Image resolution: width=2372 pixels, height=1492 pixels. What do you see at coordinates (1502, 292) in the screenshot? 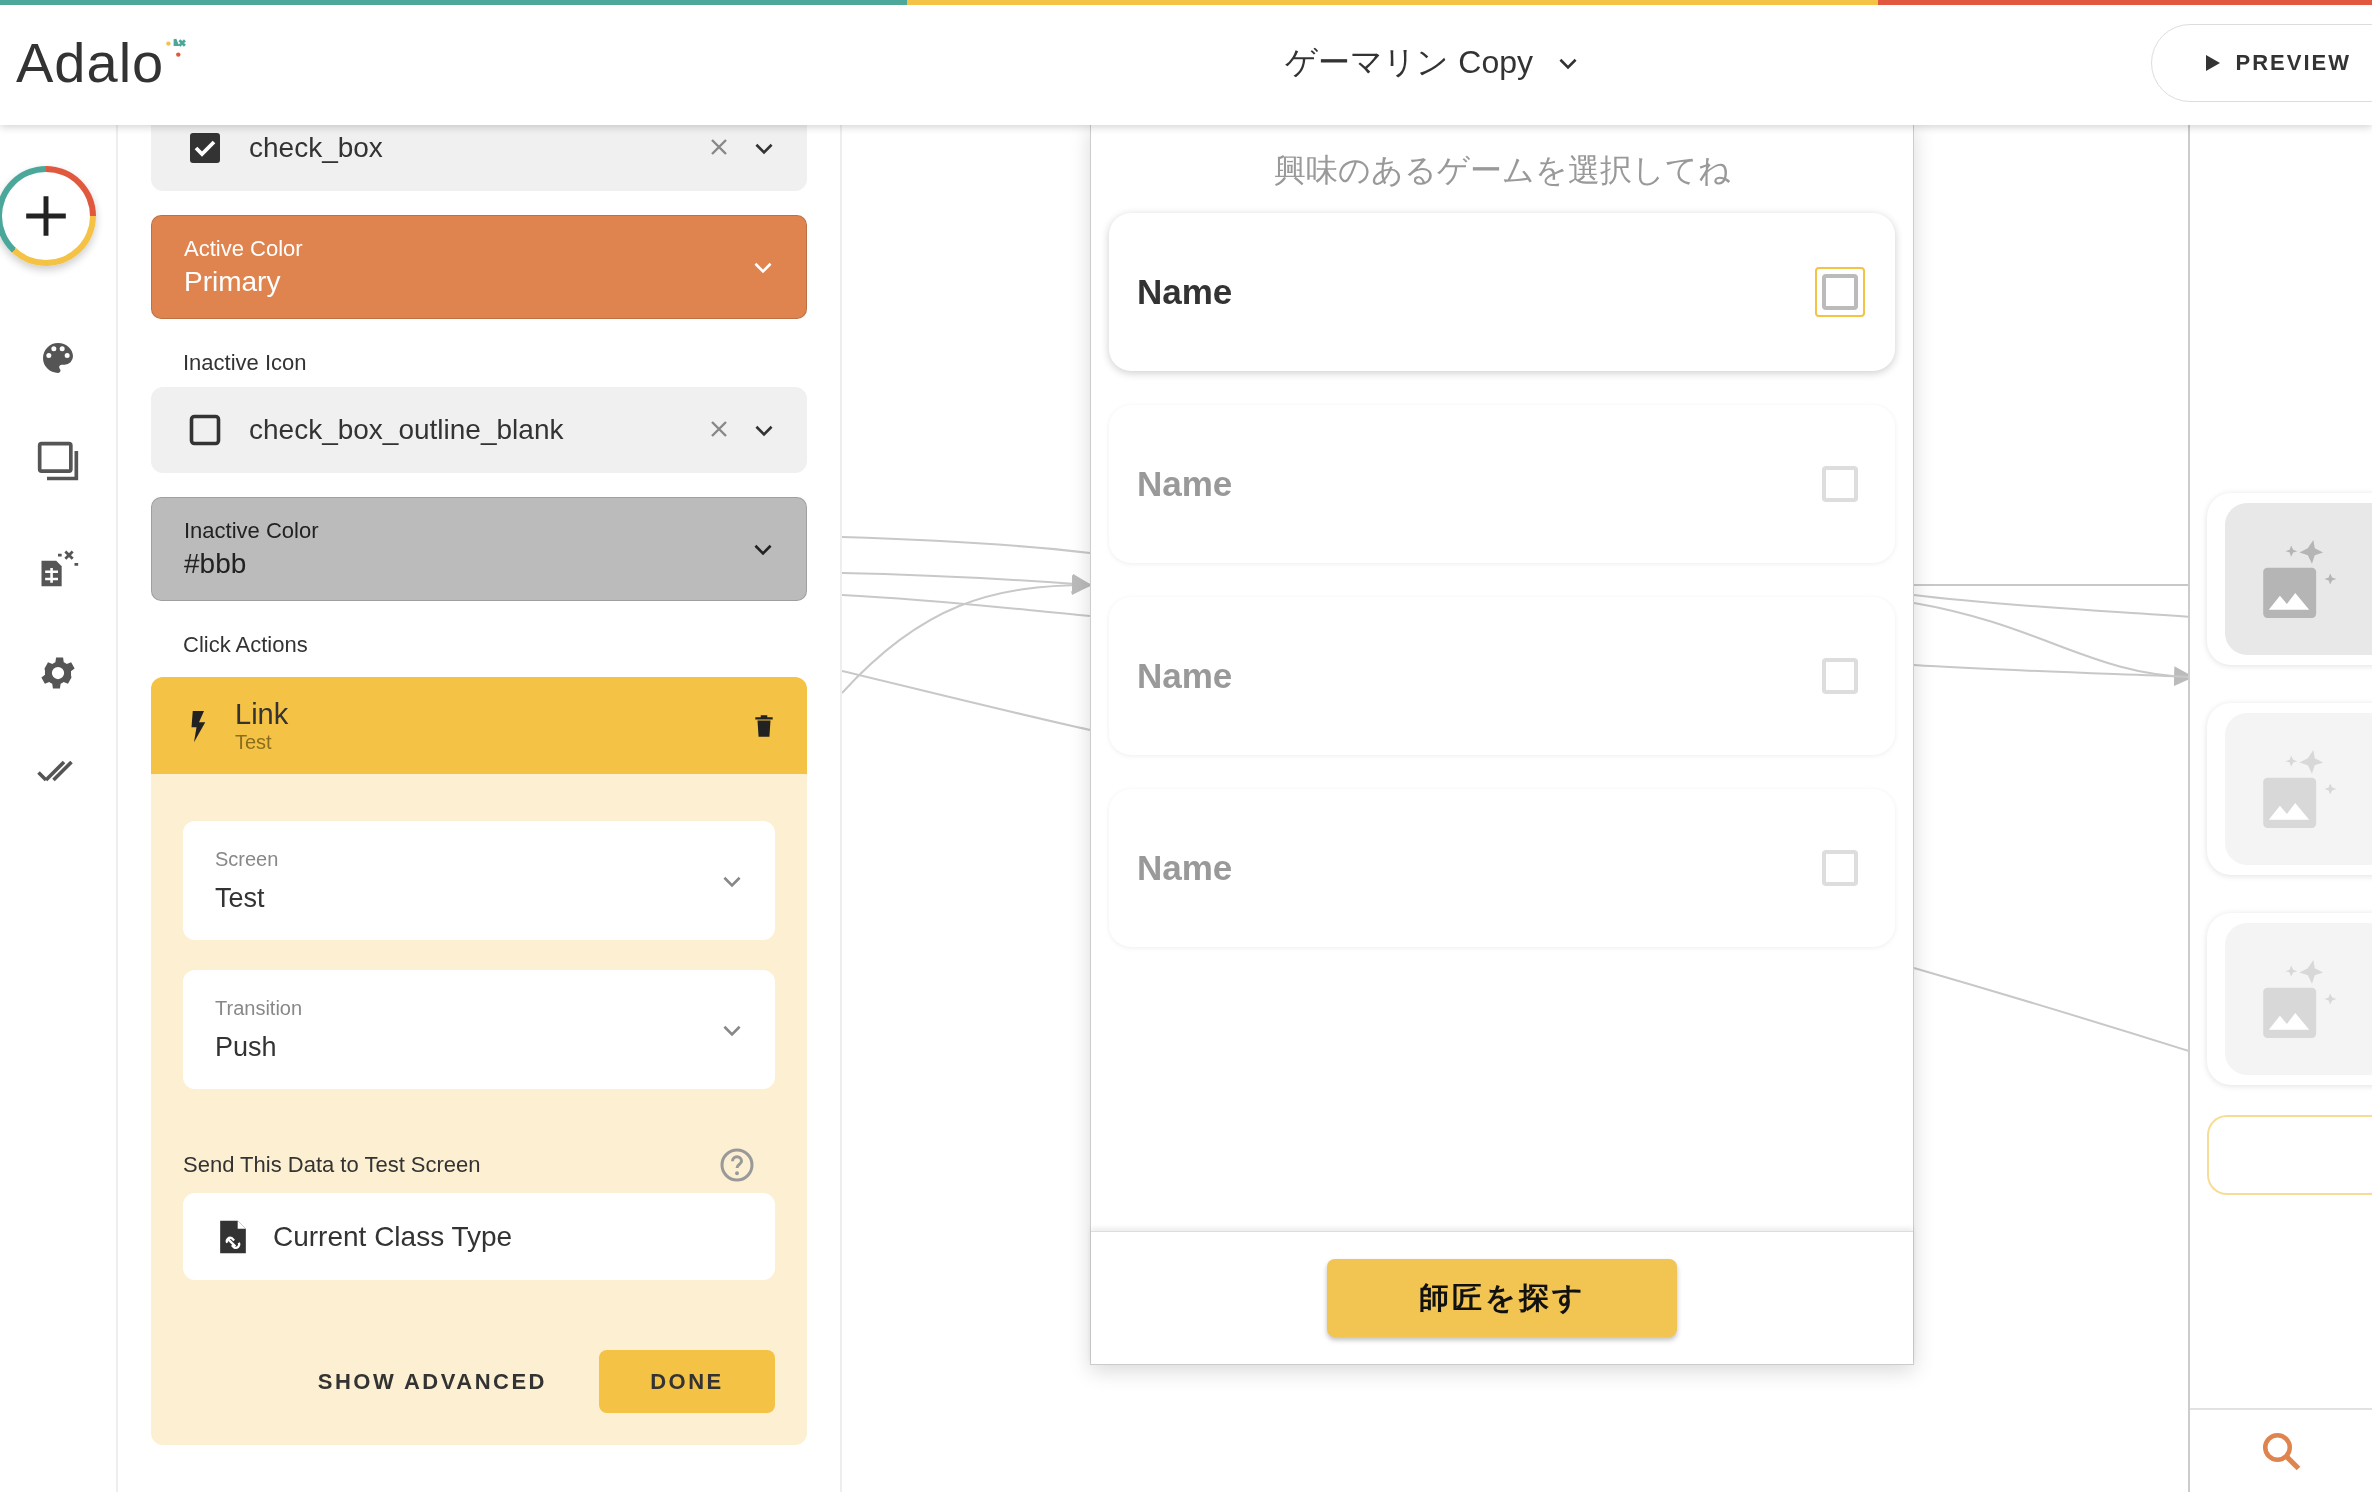
I see `list-item: Name` at bounding box center [1502, 292].